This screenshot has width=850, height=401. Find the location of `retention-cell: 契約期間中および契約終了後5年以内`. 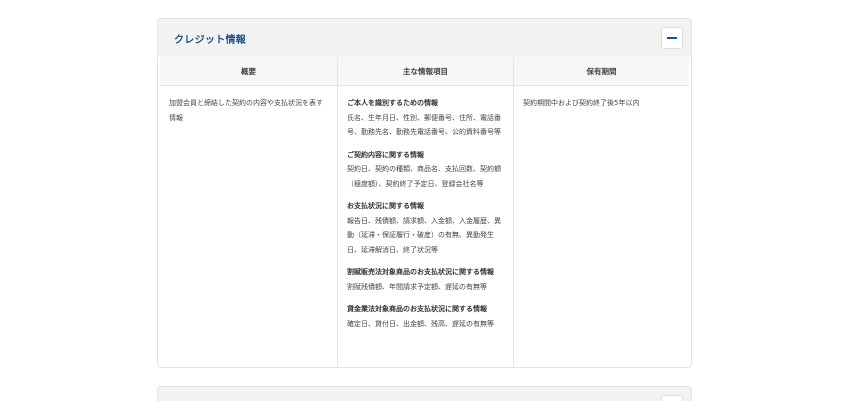

retention-cell: 契約期間中および契約終了後5年以内 is located at coordinates (581, 103).